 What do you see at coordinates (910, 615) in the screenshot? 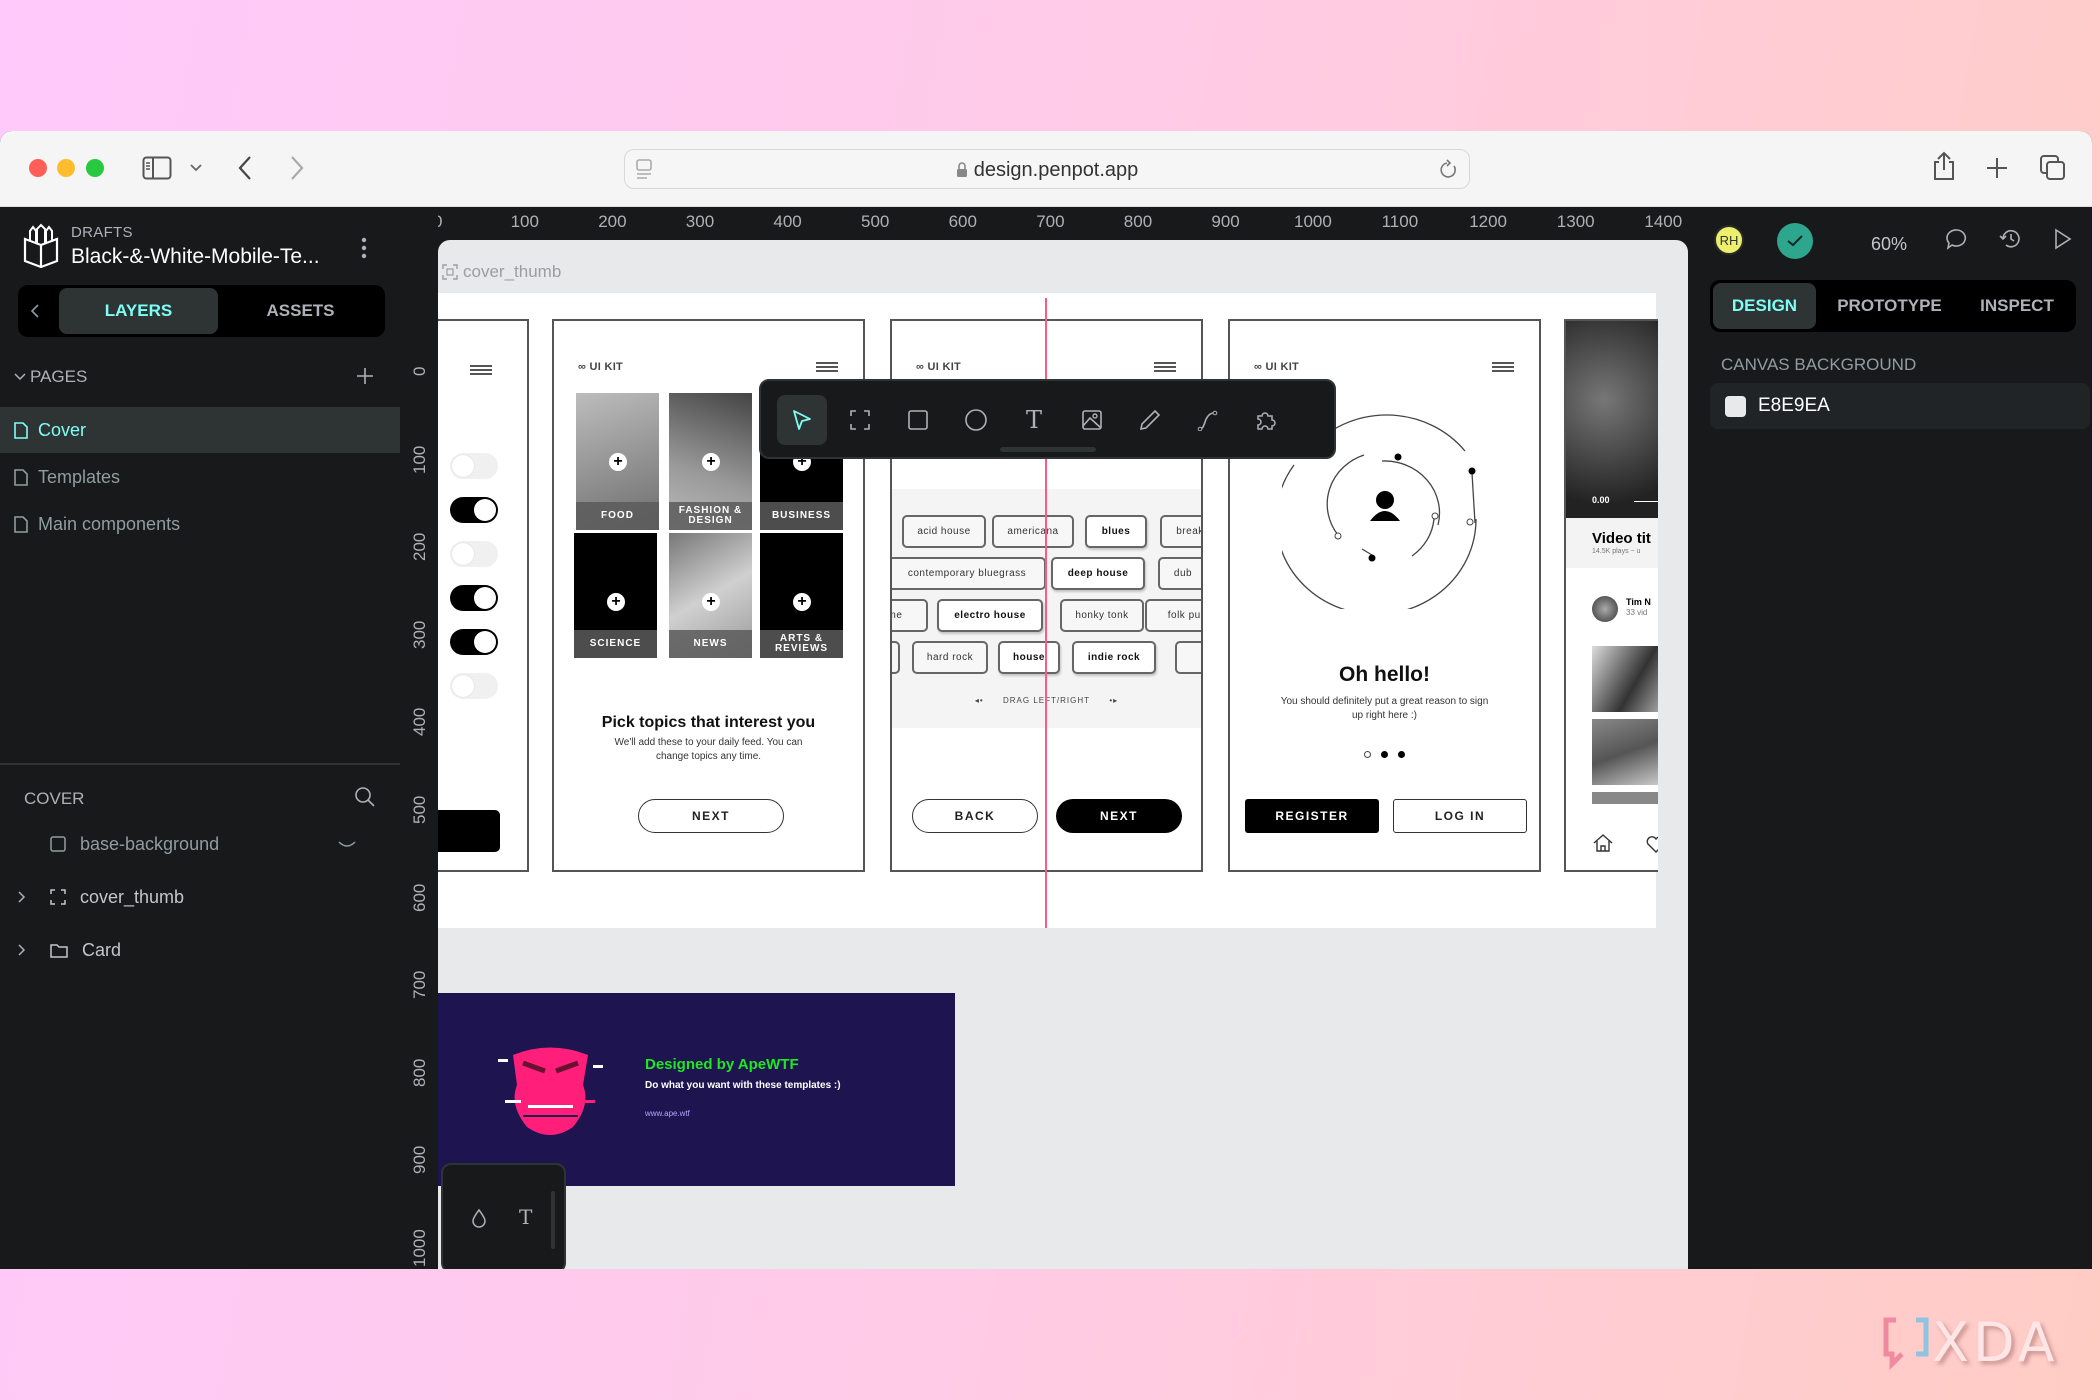
I see `tag-chip: me` at bounding box center [910, 615].